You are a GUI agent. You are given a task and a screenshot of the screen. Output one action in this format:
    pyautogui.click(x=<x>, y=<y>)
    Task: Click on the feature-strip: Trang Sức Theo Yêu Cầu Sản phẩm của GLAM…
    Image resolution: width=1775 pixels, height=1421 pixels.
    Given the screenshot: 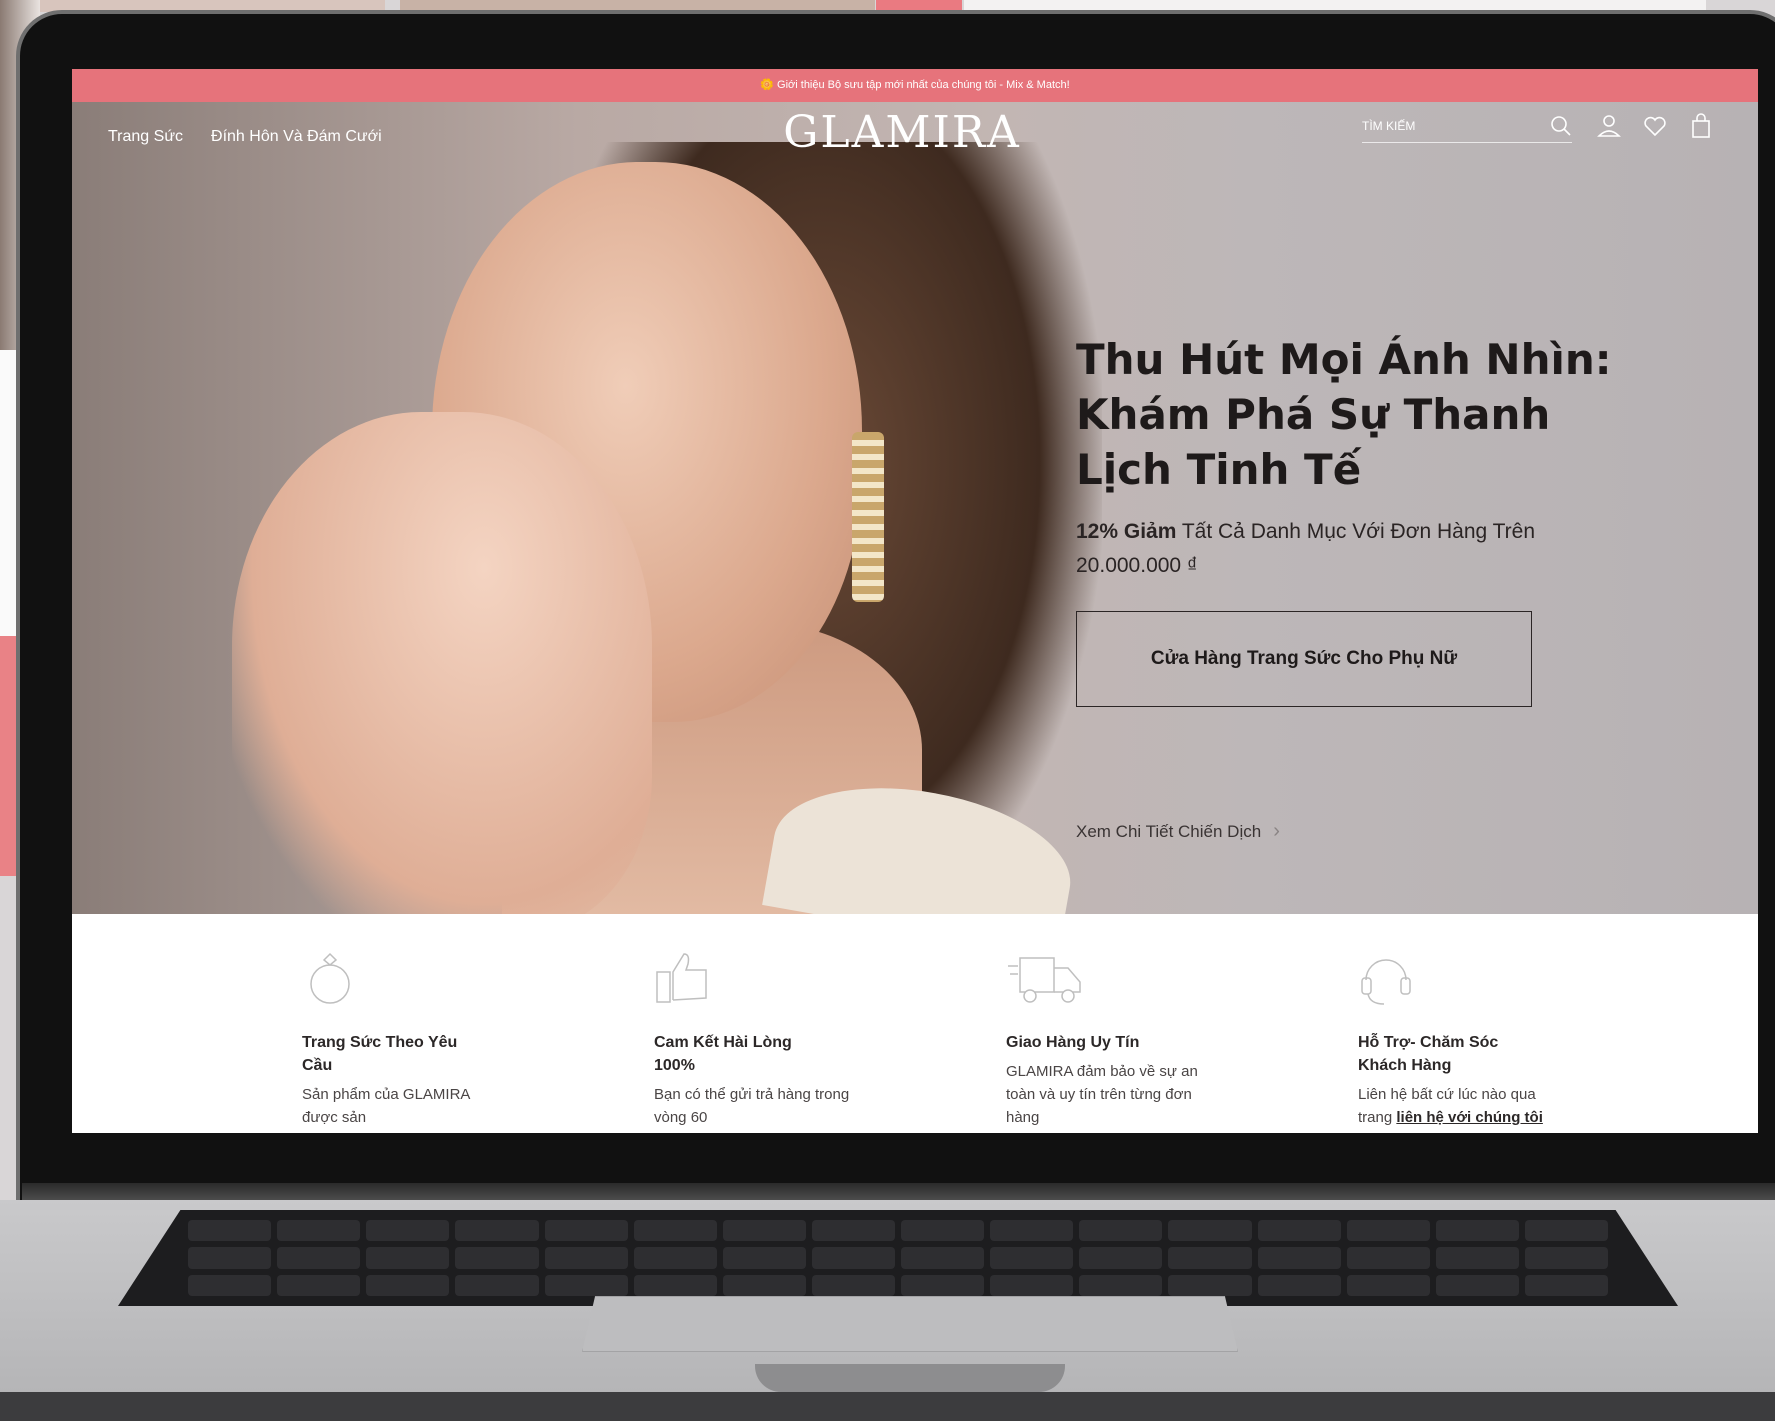 What is the action you would take?
    pyautogui.click(x=915, y=1023)
    